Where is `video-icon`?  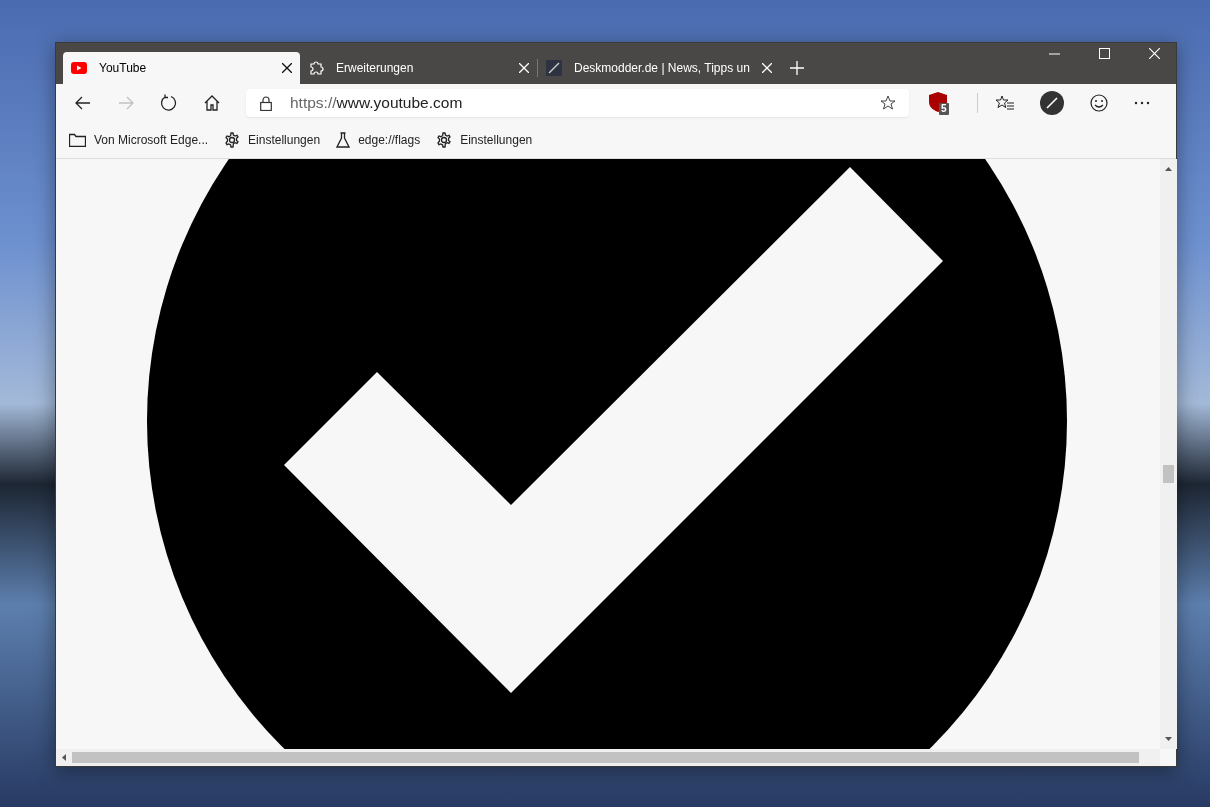 video-icon is located at coordinates (79, 68).